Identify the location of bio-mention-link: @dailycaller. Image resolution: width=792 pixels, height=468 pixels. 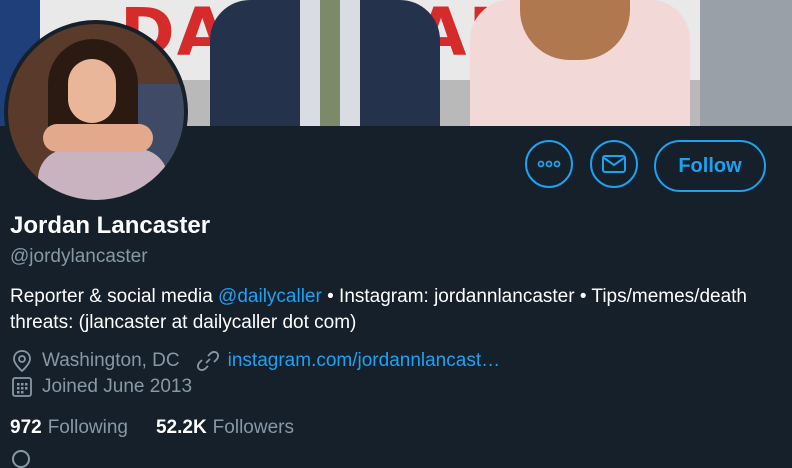
(270, 296).